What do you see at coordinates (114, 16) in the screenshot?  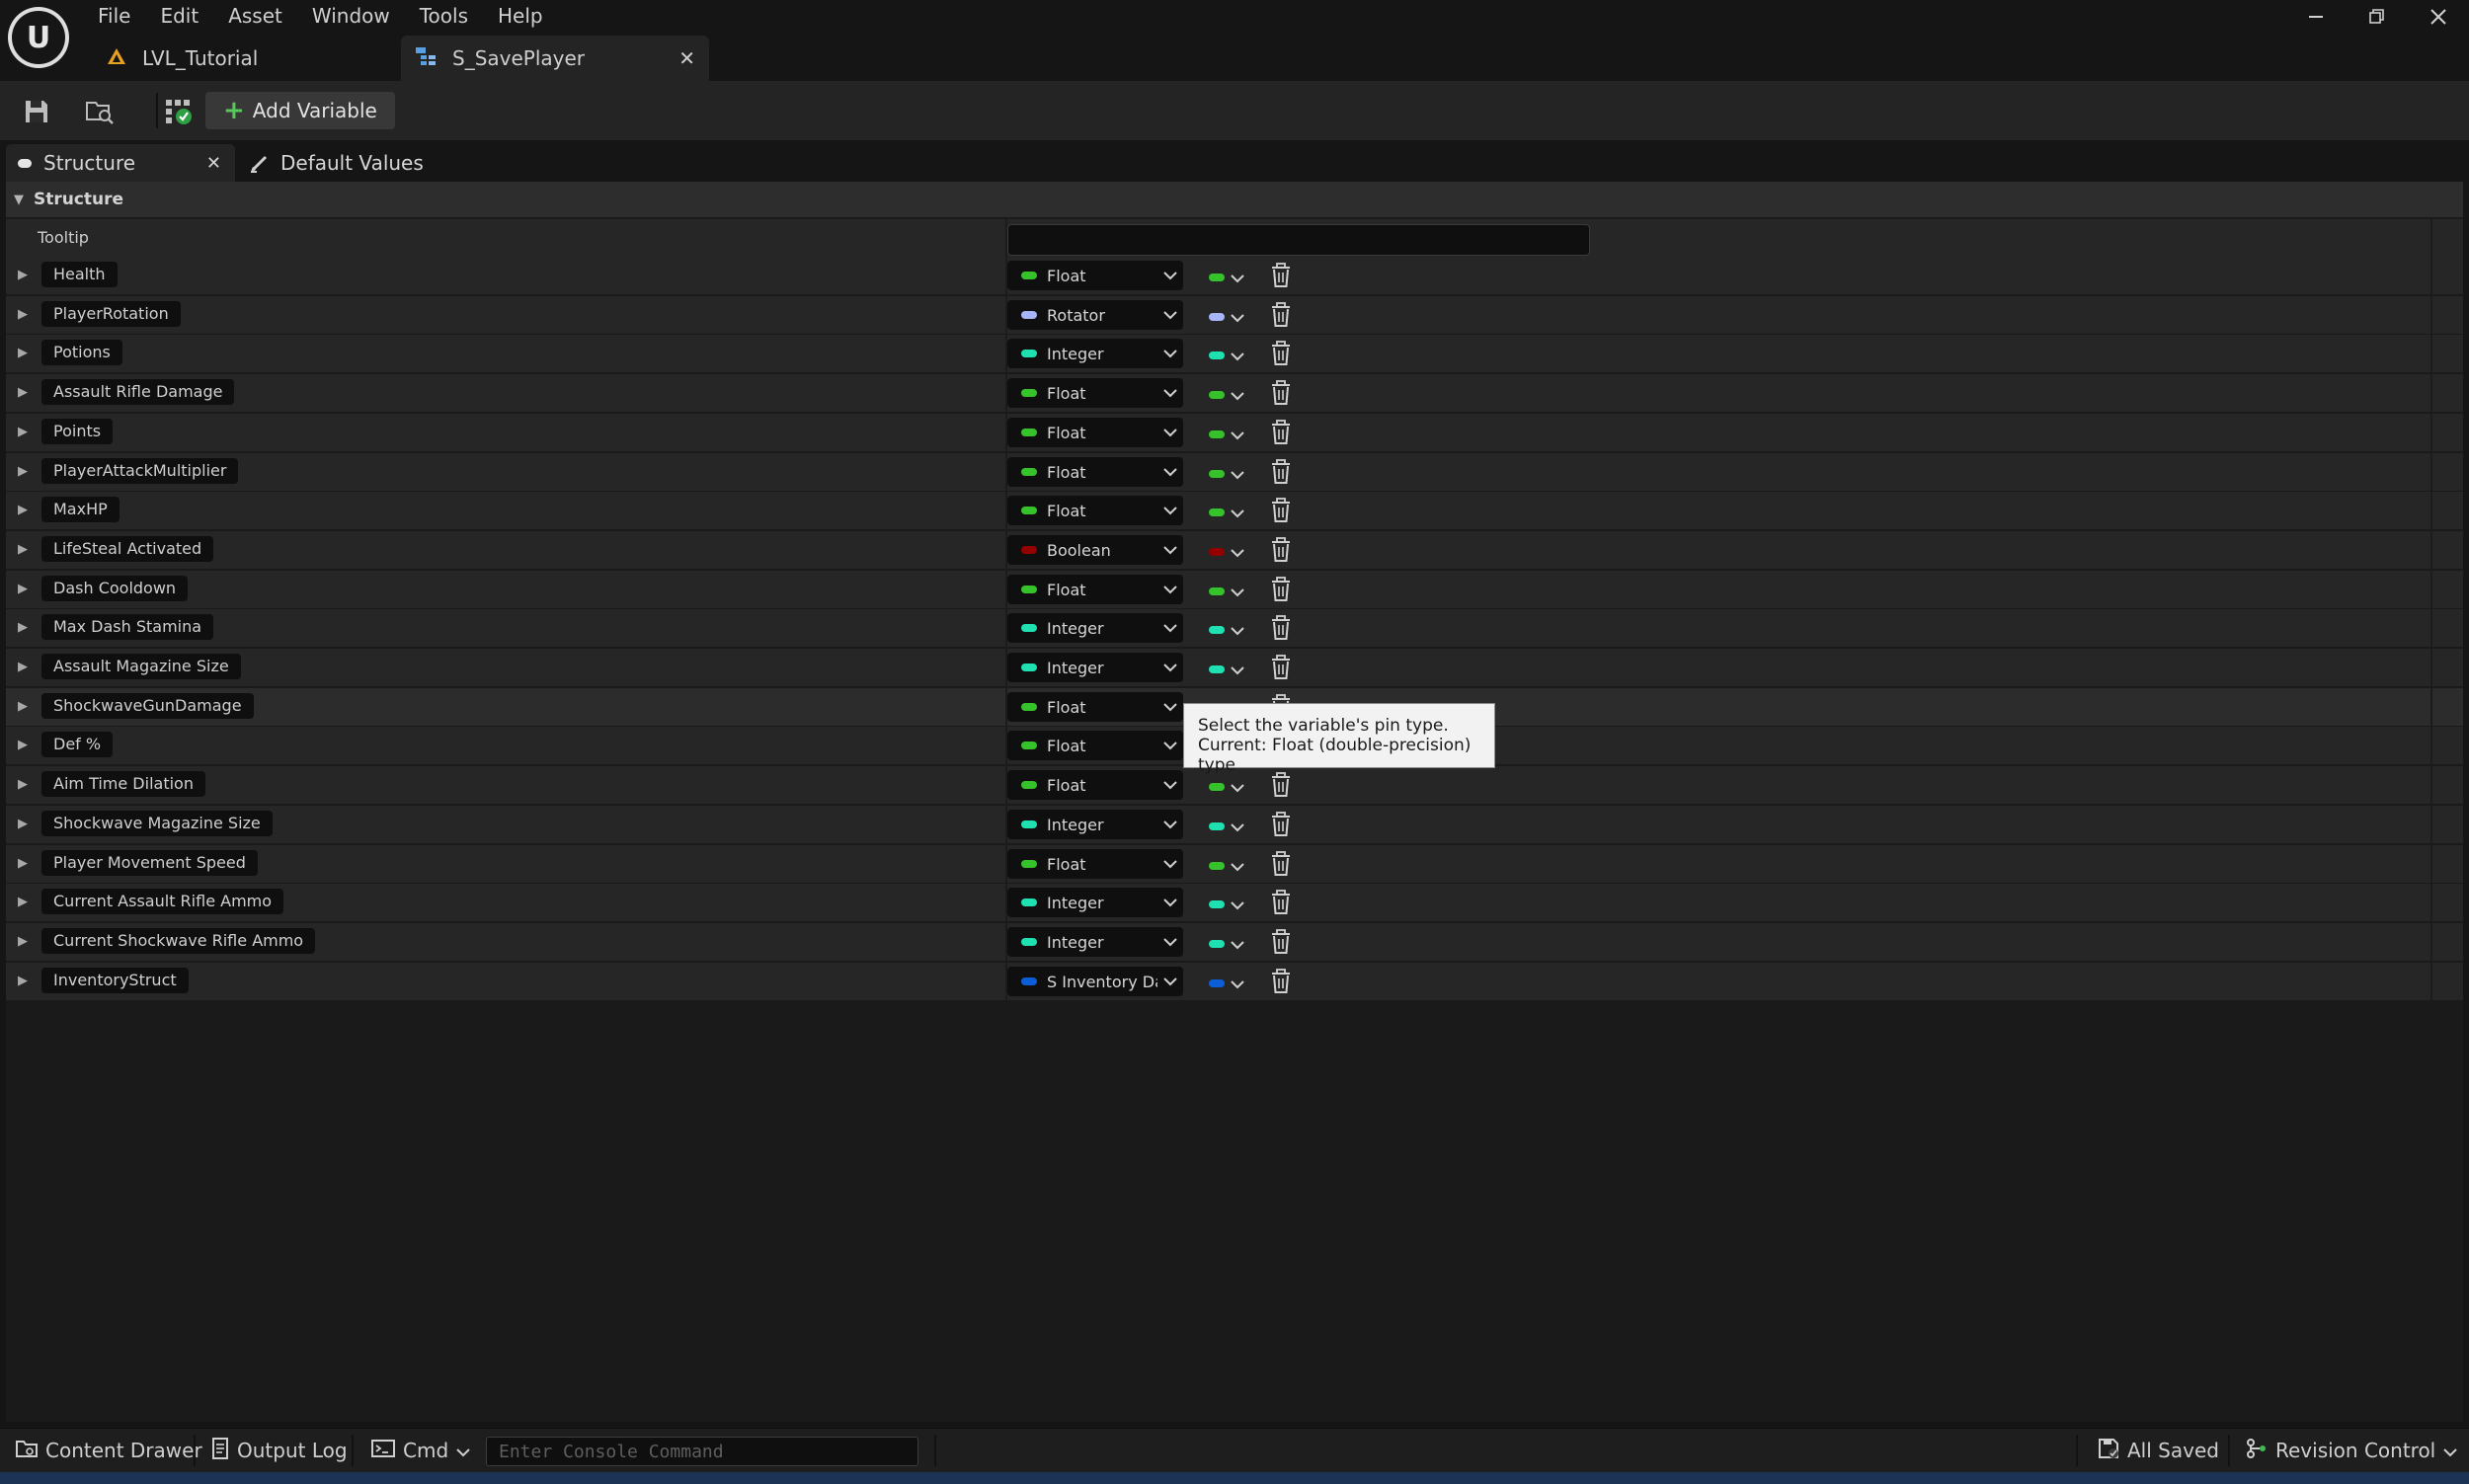 I see `menu-file: File` at bounding box center [114, 16].